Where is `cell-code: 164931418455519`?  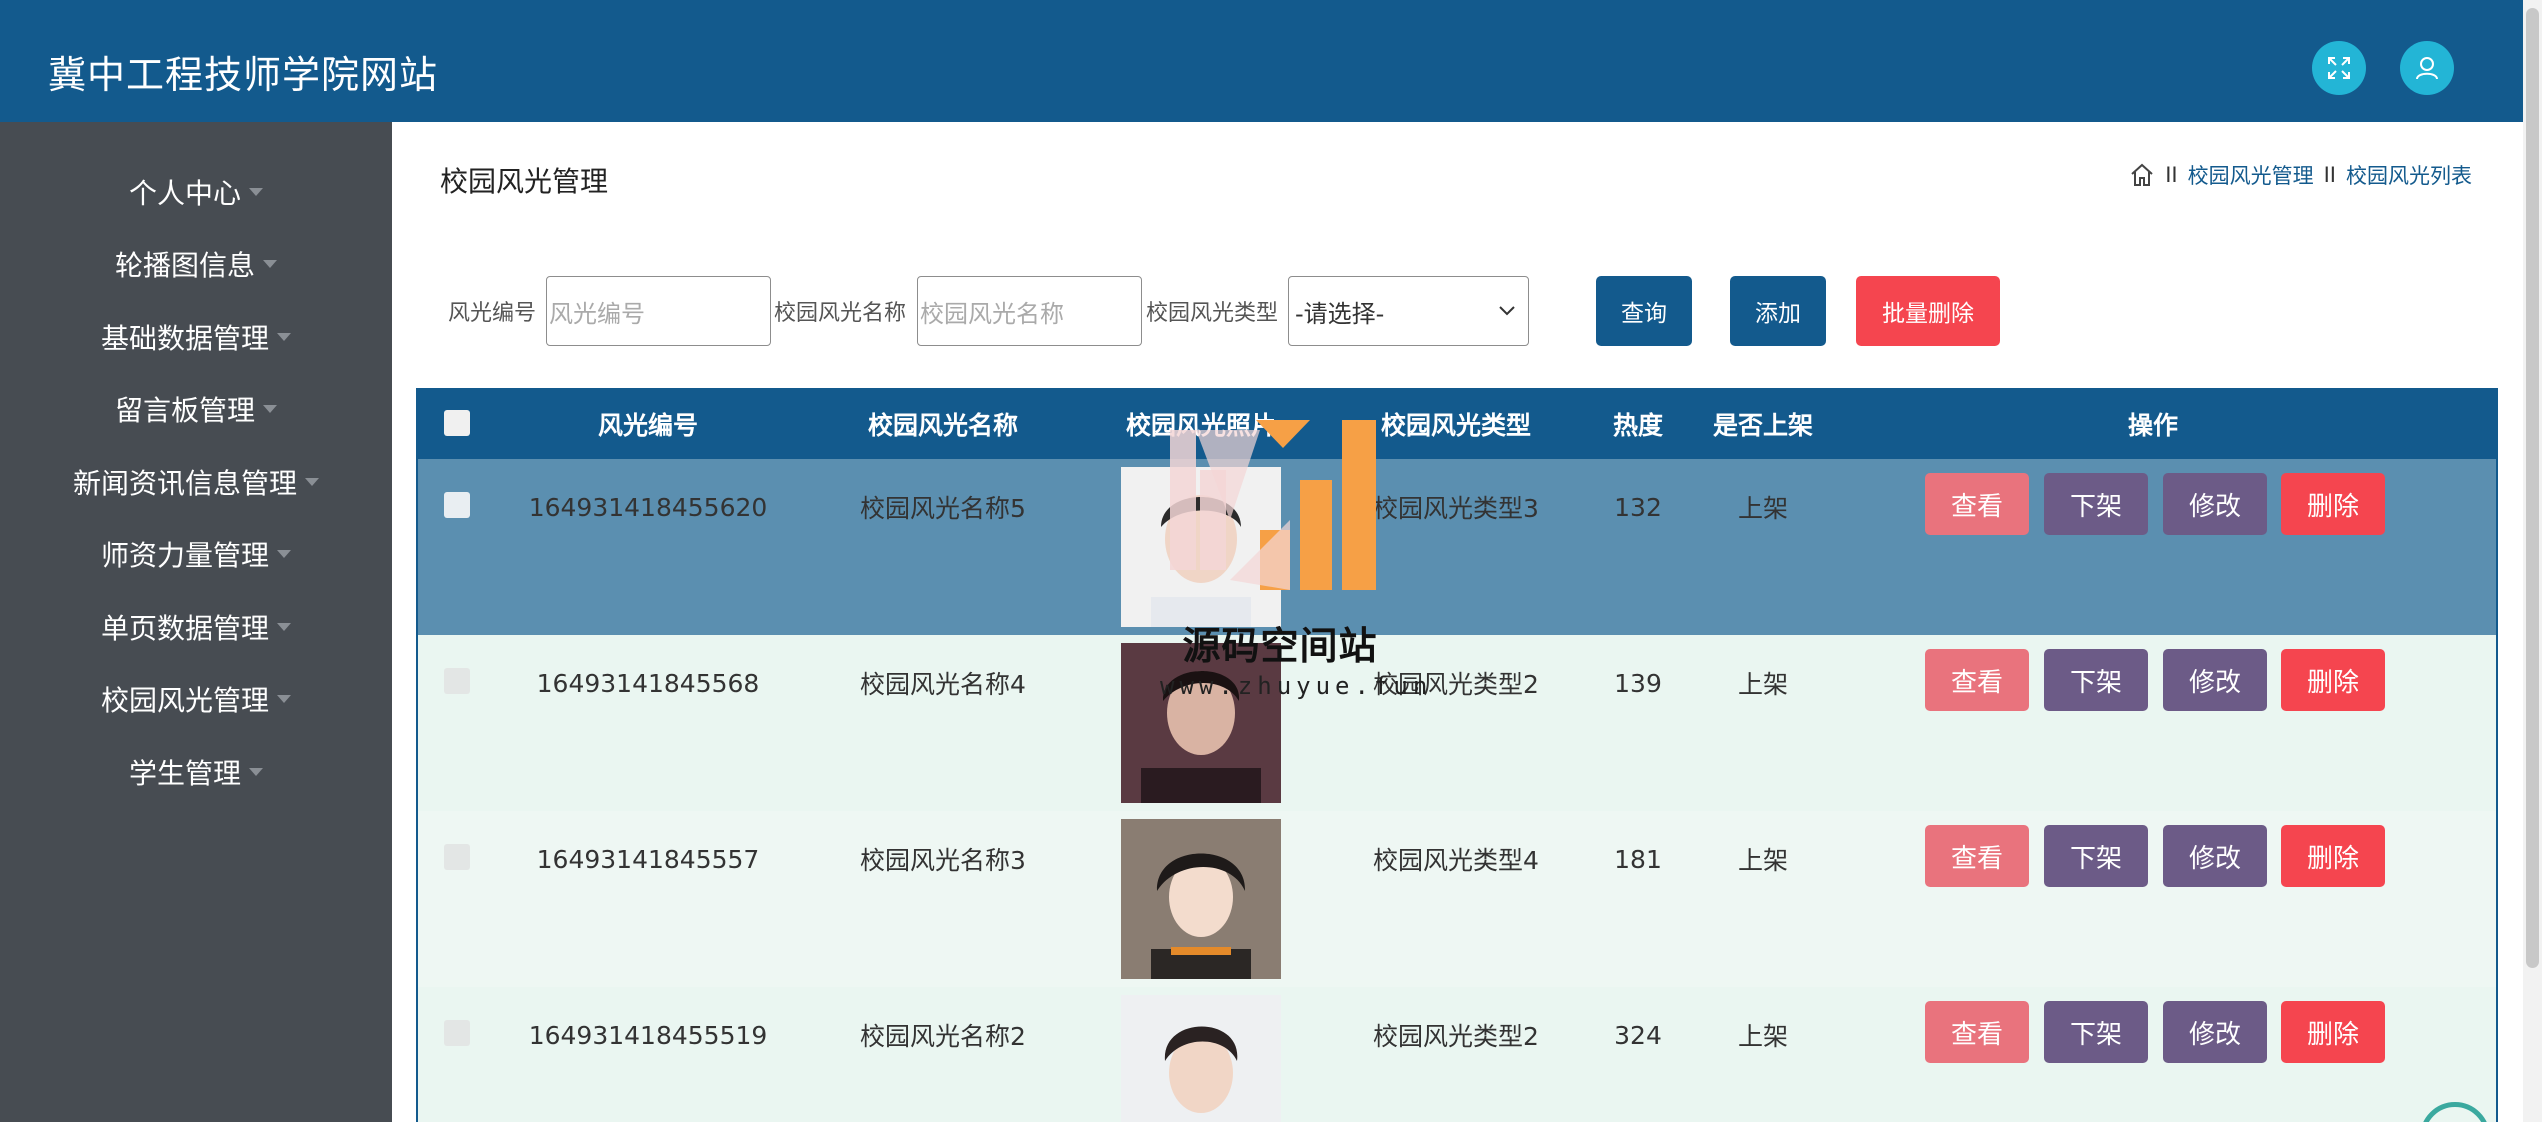
cell-code: 164931418455519 is located at coordinates (648, 1035).